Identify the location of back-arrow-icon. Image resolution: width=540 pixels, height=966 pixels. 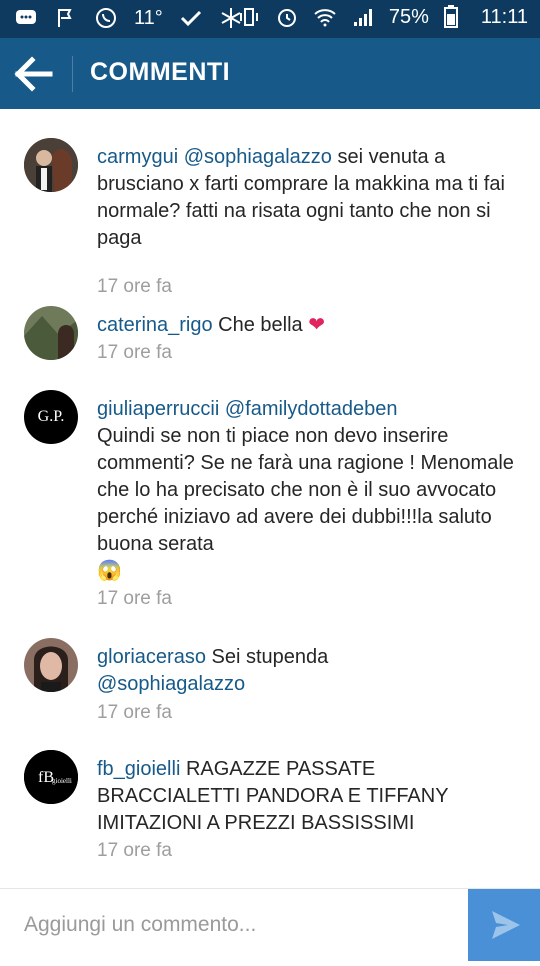
(33, 74).